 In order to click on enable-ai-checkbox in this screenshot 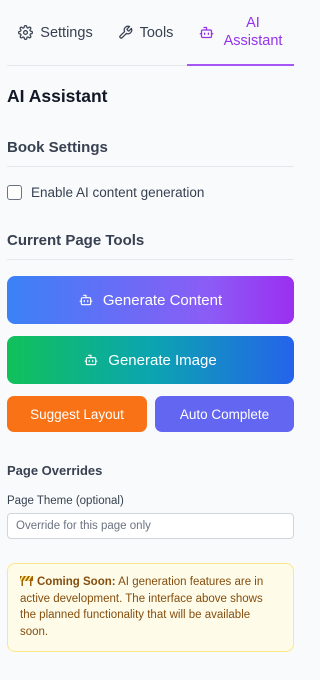, I will do `click(14, 192)`.